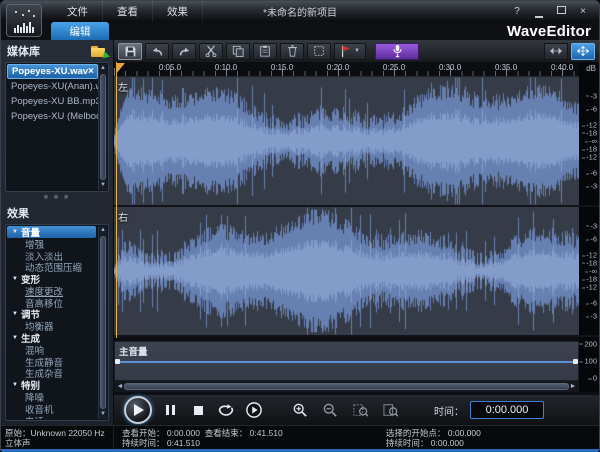  Describe the element at coordinates (589, 361) in the screenshot. I see `volume-scale: 200 100 0` at that location.